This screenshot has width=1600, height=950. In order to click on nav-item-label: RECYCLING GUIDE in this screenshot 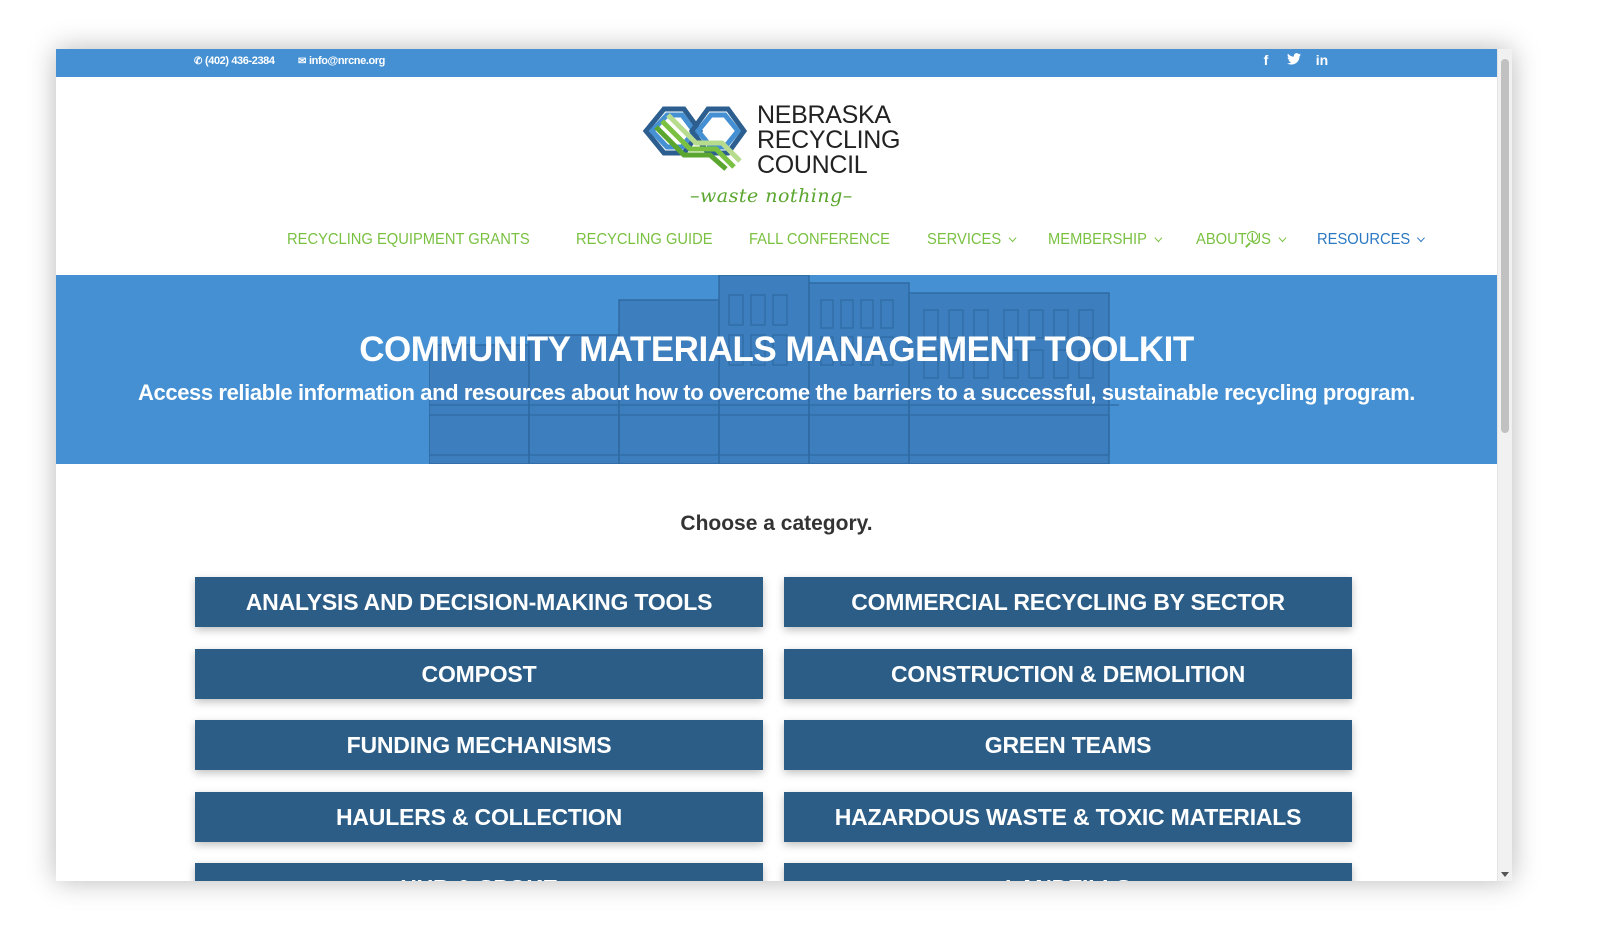, I will do `click(644, 239)`.